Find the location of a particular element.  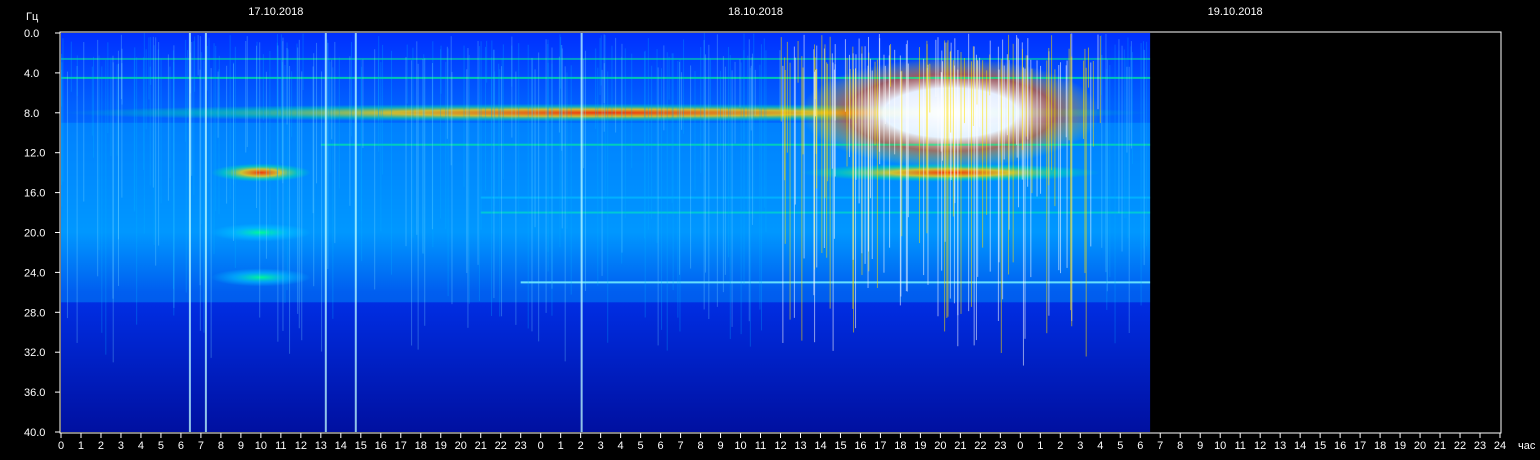

x-tick-label: 21 is located at coordinates (1440, 446).